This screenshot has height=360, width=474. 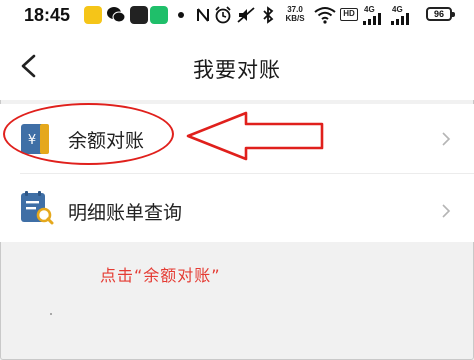 I want to click on highlight-ellipse, so click(x=88, y=134).